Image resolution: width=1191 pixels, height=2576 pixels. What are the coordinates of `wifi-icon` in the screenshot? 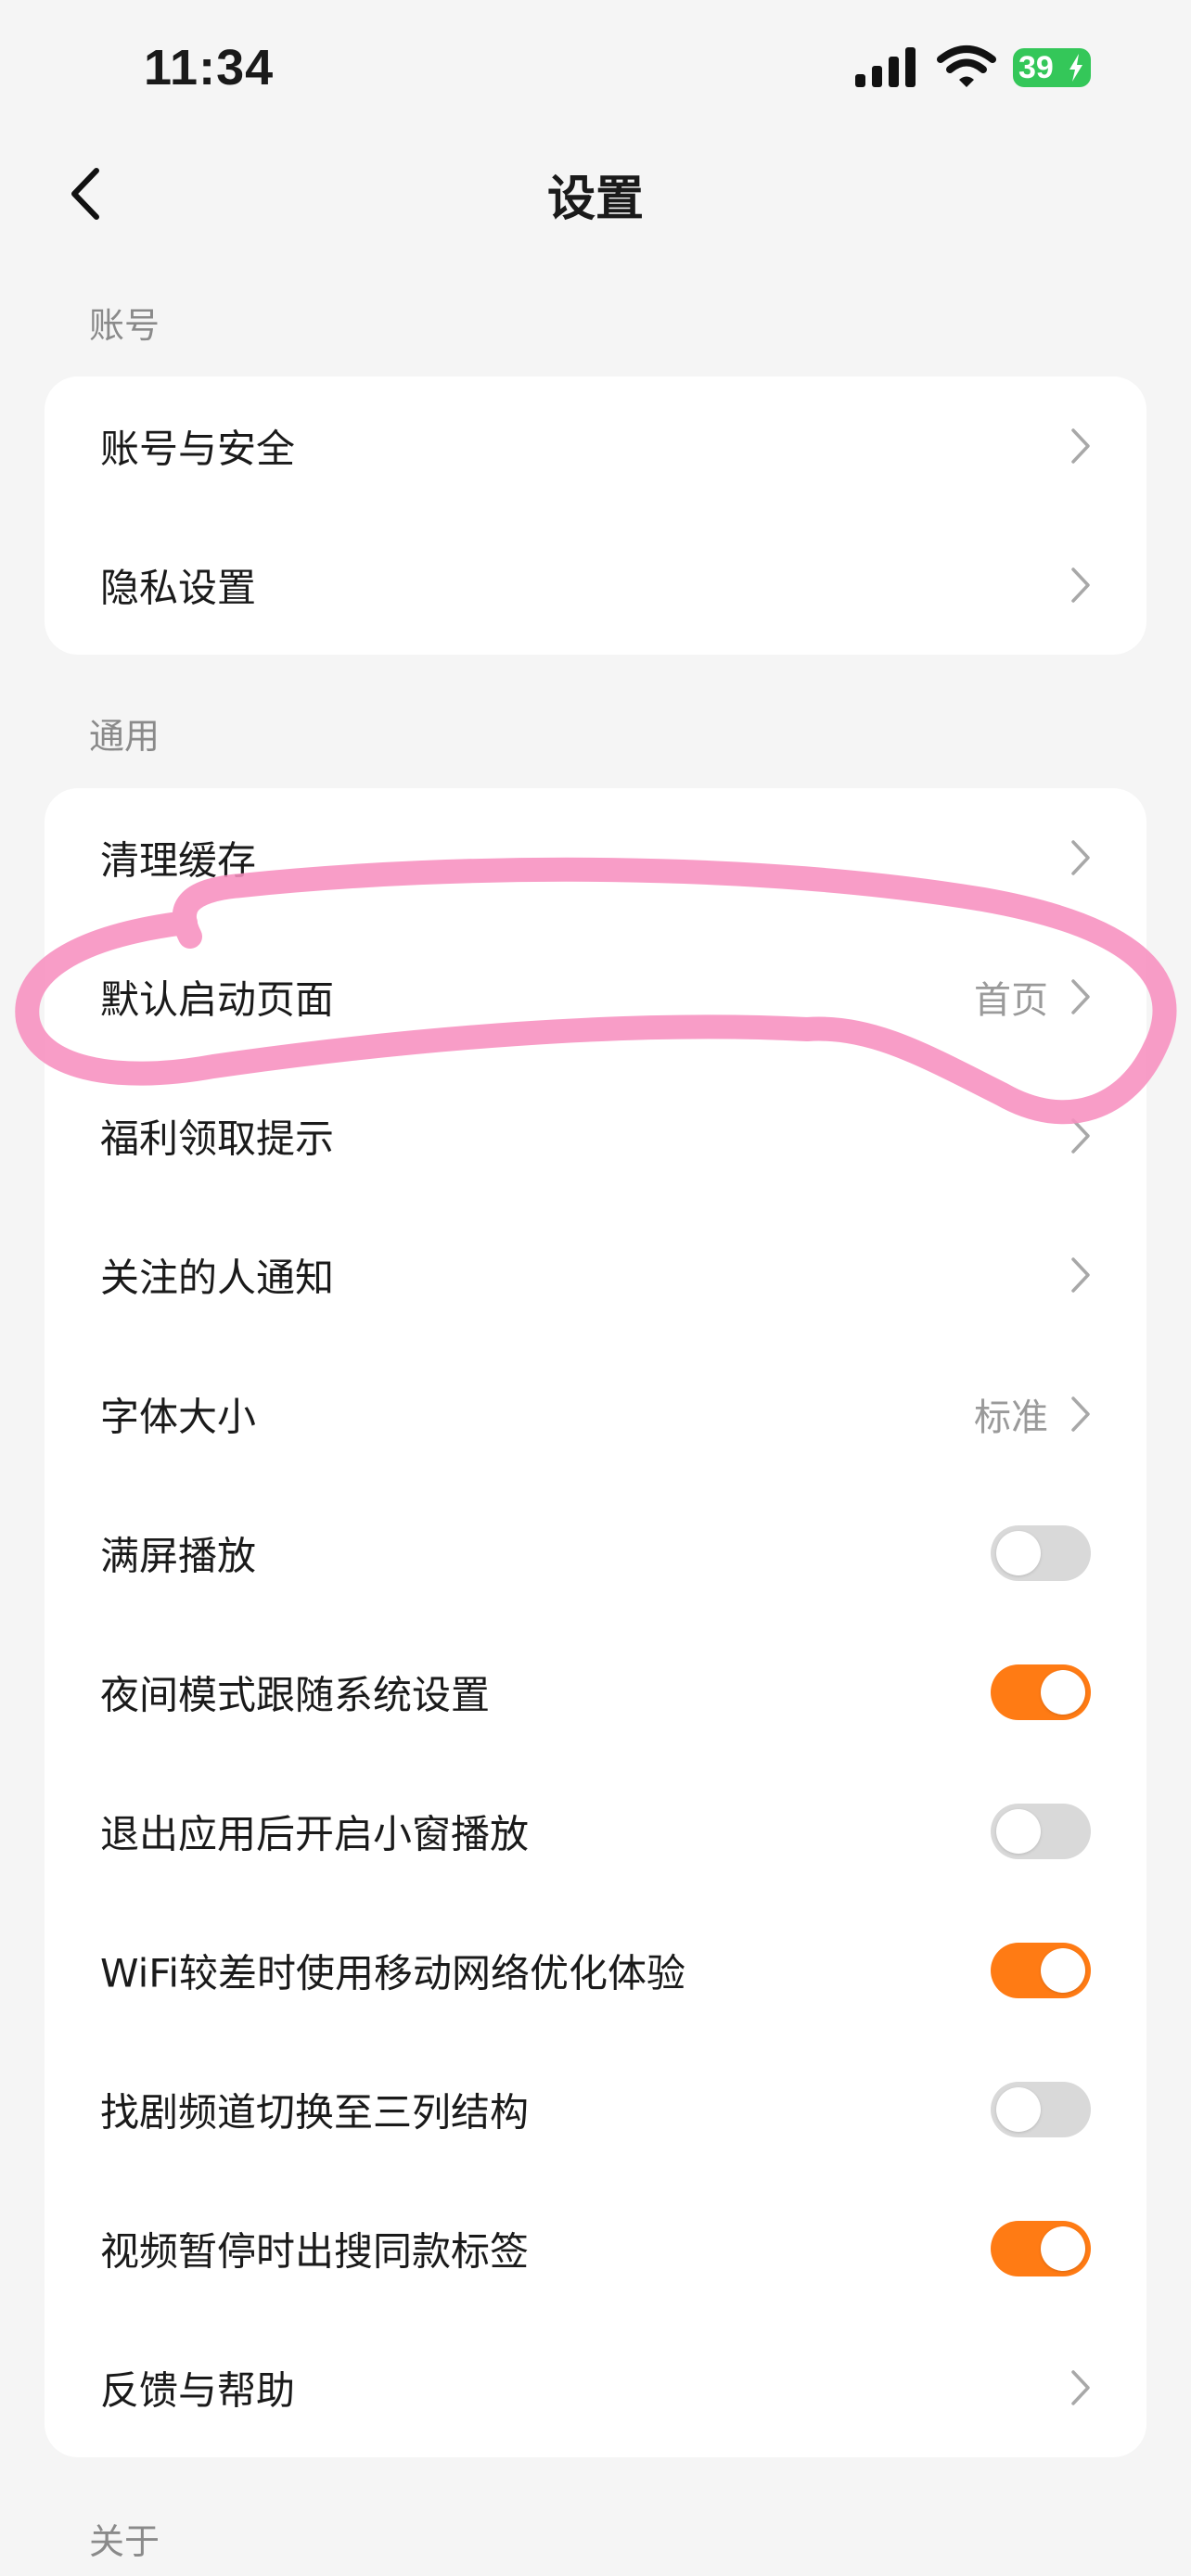 It's located at (966, 66).